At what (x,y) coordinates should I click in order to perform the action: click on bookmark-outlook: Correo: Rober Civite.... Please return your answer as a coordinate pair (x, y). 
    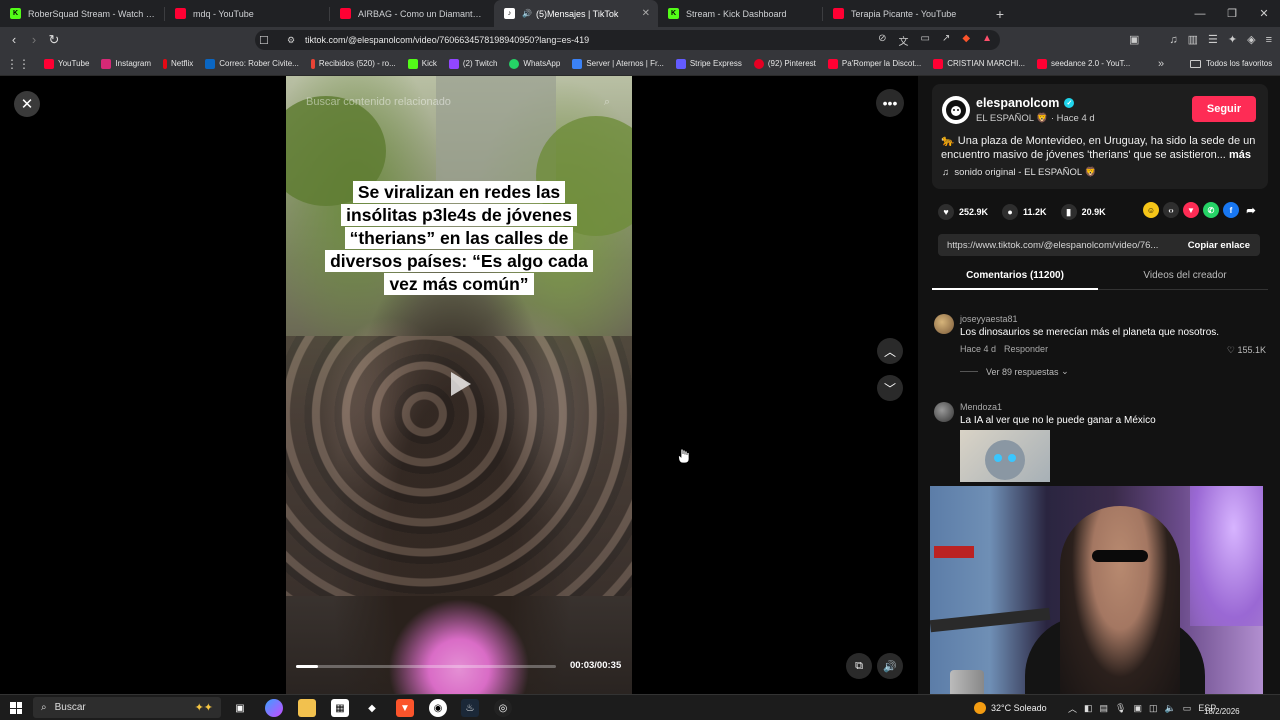
    Looking at the image, I should click on (252, 63).